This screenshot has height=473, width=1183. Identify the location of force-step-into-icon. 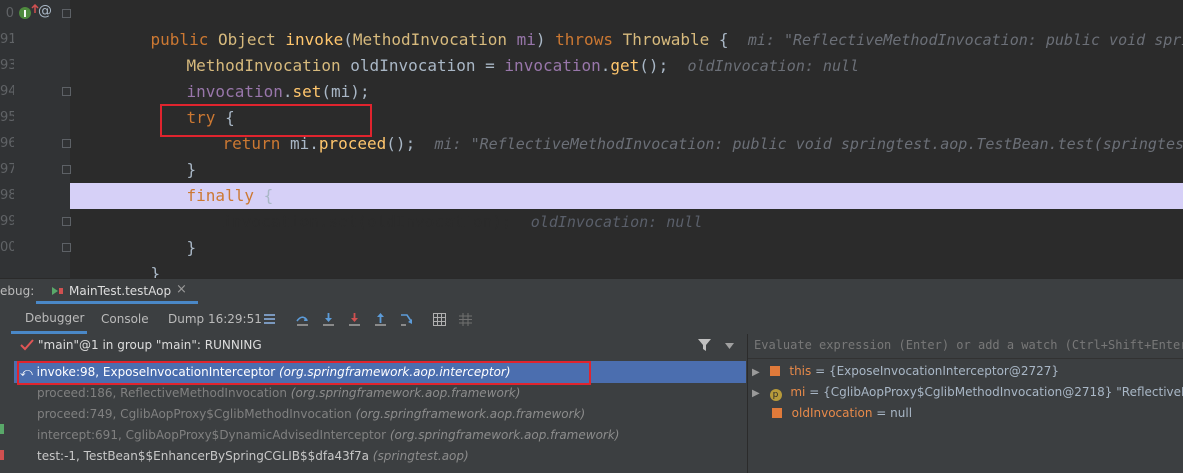
(354, 319).